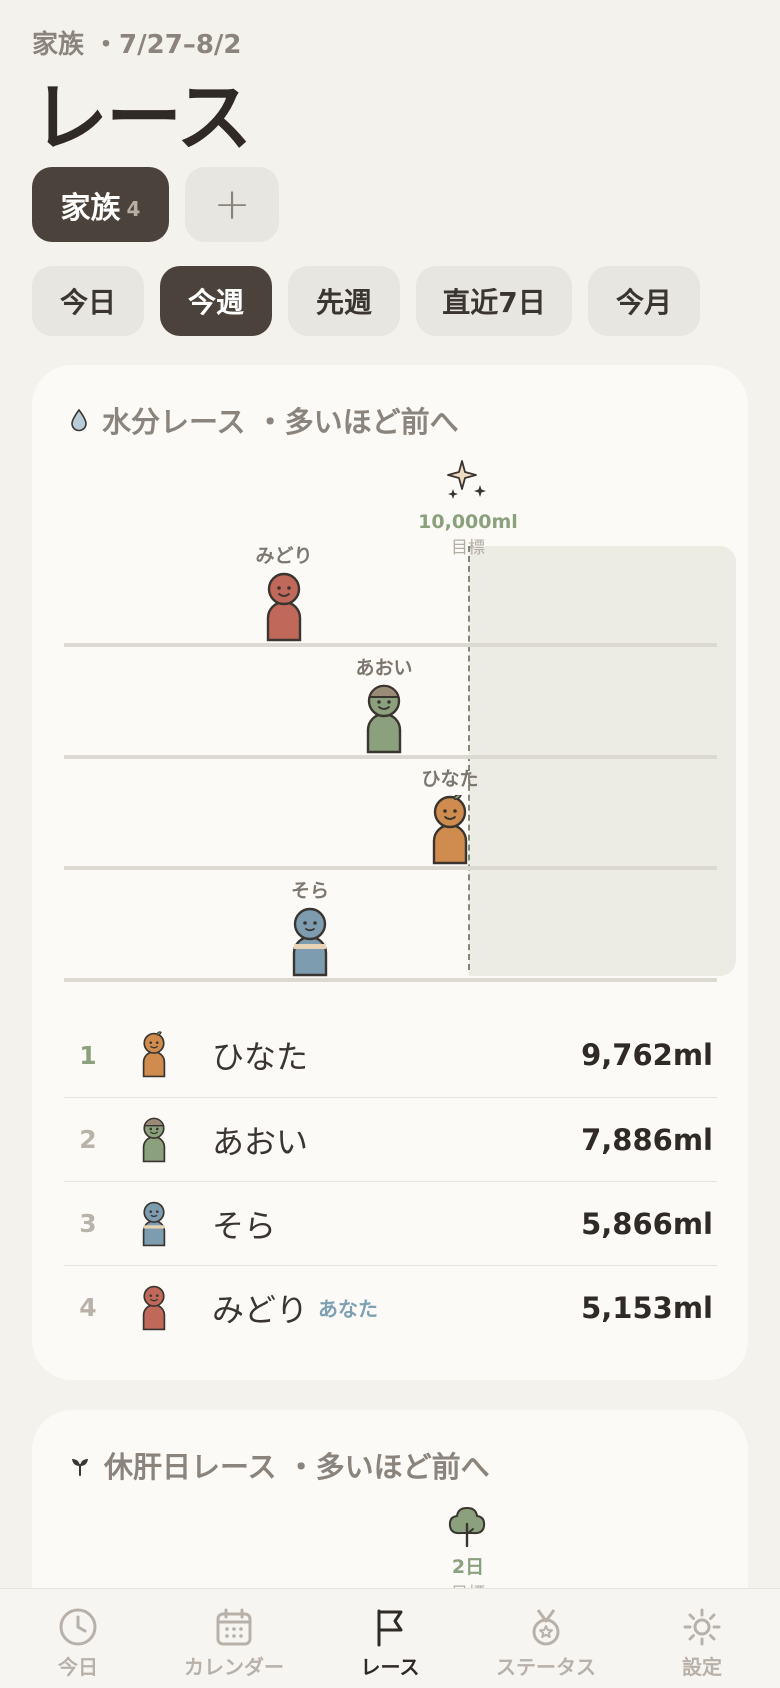  What do you see at coordinates (309, 891) in the screenshot?
I see `runner-name: そら` at bounding box center [309, 891].